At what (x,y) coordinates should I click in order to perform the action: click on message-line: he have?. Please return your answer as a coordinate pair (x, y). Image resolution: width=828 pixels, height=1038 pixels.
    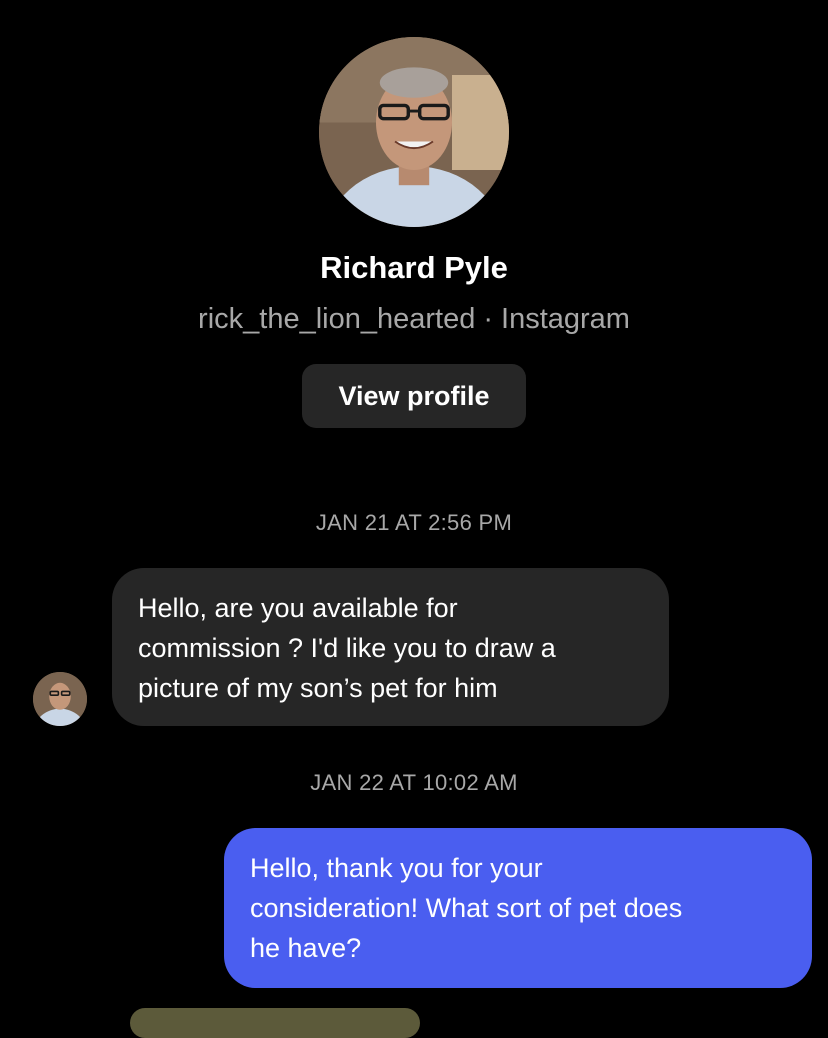
    Looking at the image, I should click on (306, 948).